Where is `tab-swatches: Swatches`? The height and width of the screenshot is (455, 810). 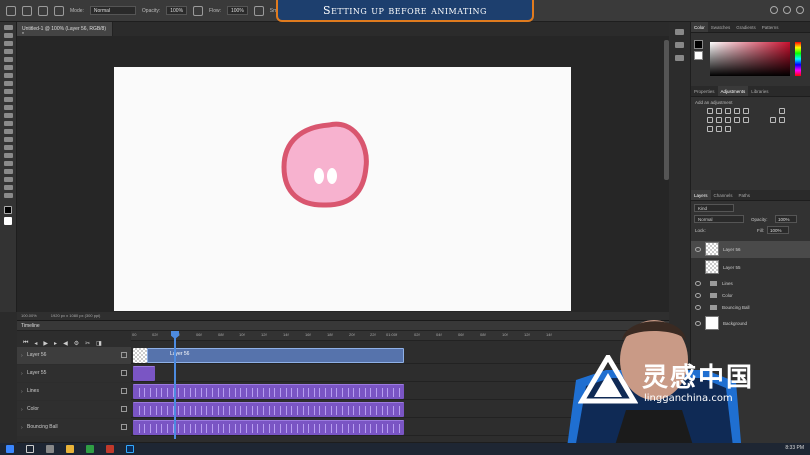 tab-swatches: Swatches is located at coordinates (721, 27).